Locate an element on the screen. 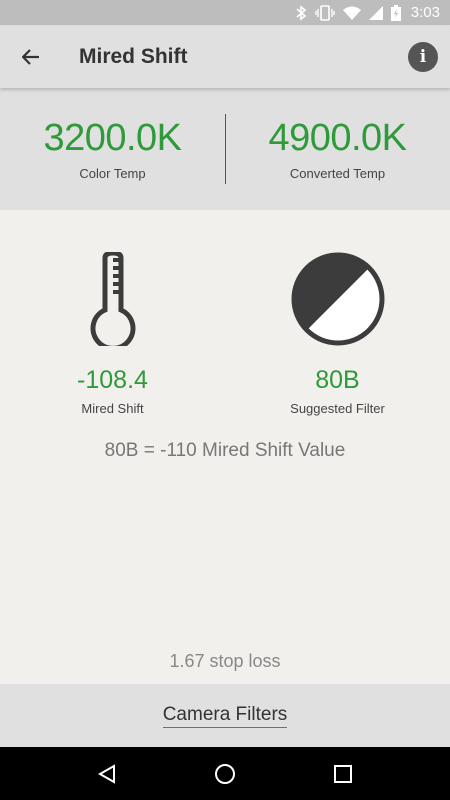  nav-back-button is located at coordinates (107, 774).